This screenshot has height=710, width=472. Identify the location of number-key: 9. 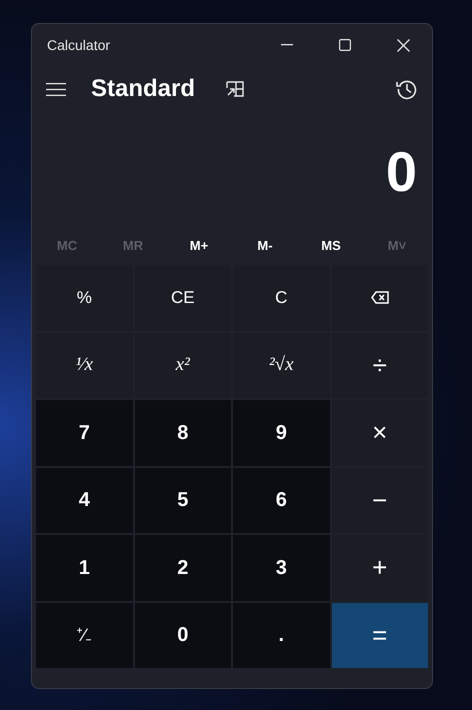
(281, 433).